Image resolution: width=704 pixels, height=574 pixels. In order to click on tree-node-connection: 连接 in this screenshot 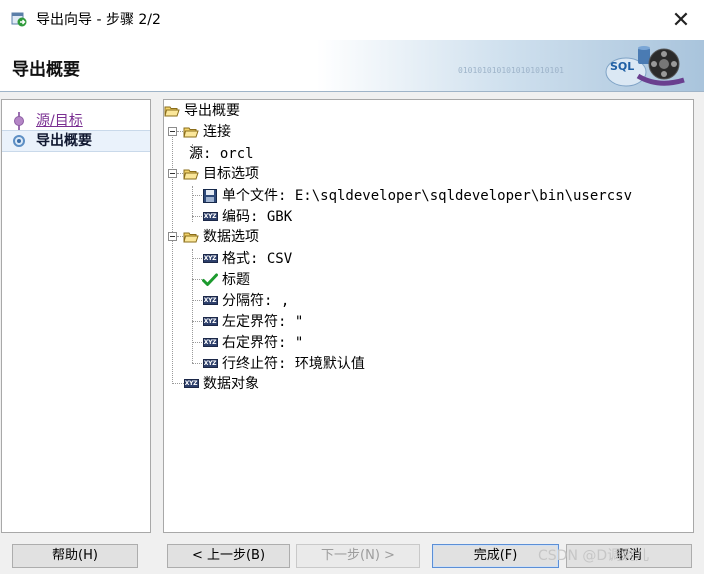, I will do `click(207, 131)`.